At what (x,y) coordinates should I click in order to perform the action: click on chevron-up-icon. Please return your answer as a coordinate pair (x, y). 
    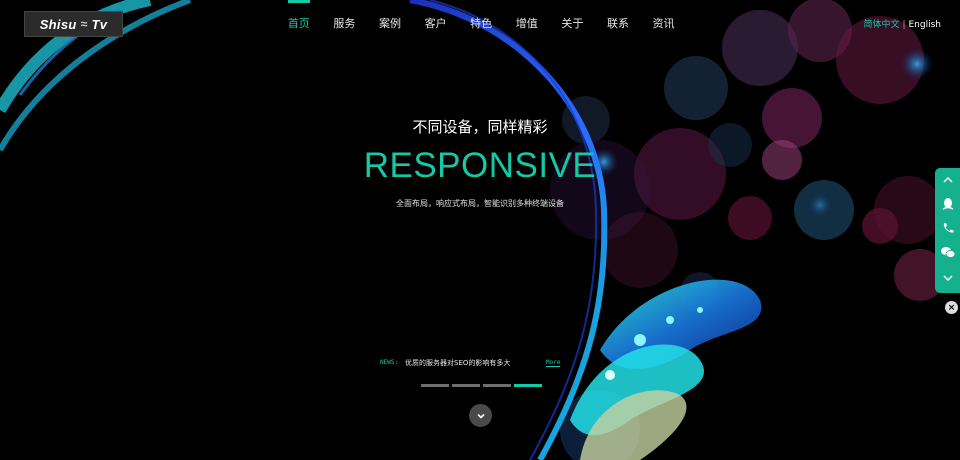
    Looking at the image, I should click on (947, 180).